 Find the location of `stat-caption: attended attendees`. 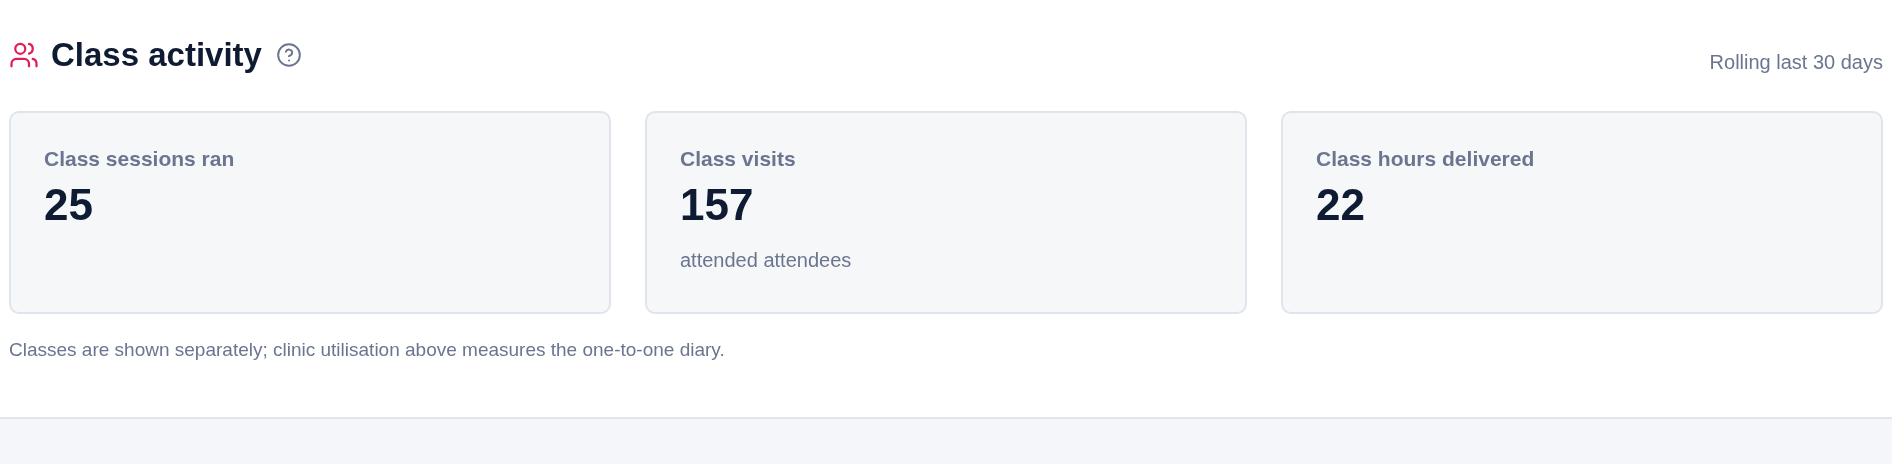

stat-caption: attended attendees is located at coordinates (766, 260).